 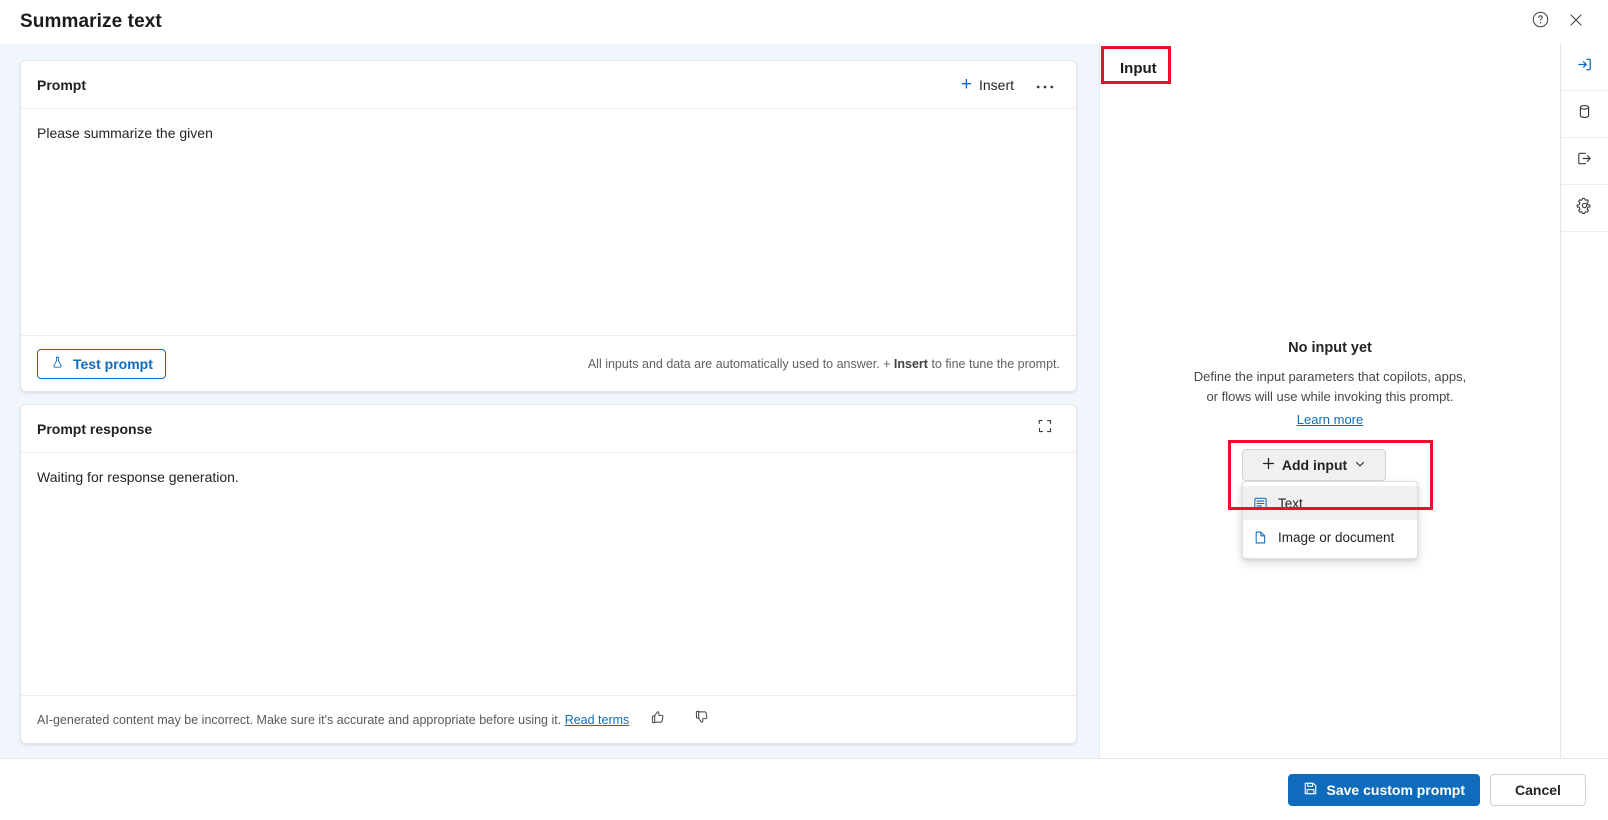 What do you see at coordinates (1310, 790) in the screenshot?
I see `save-disk-icon` at bounding box center [1310, 790].